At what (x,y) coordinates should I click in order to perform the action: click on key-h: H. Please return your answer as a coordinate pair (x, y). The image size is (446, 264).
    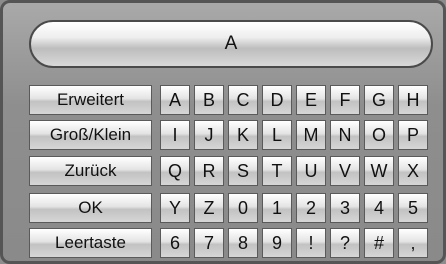
    Looking at the image, I should click on (413, 100).